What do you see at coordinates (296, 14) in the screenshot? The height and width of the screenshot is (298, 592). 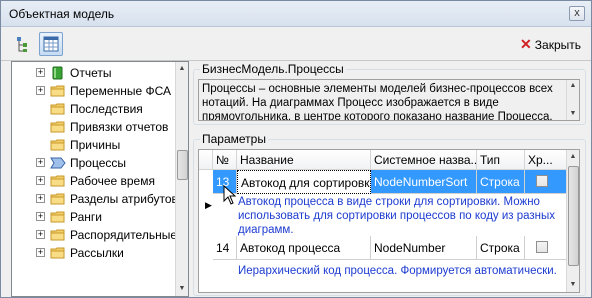 I see `title-bar: Объектная модель x` at bounding box center [296, 14].